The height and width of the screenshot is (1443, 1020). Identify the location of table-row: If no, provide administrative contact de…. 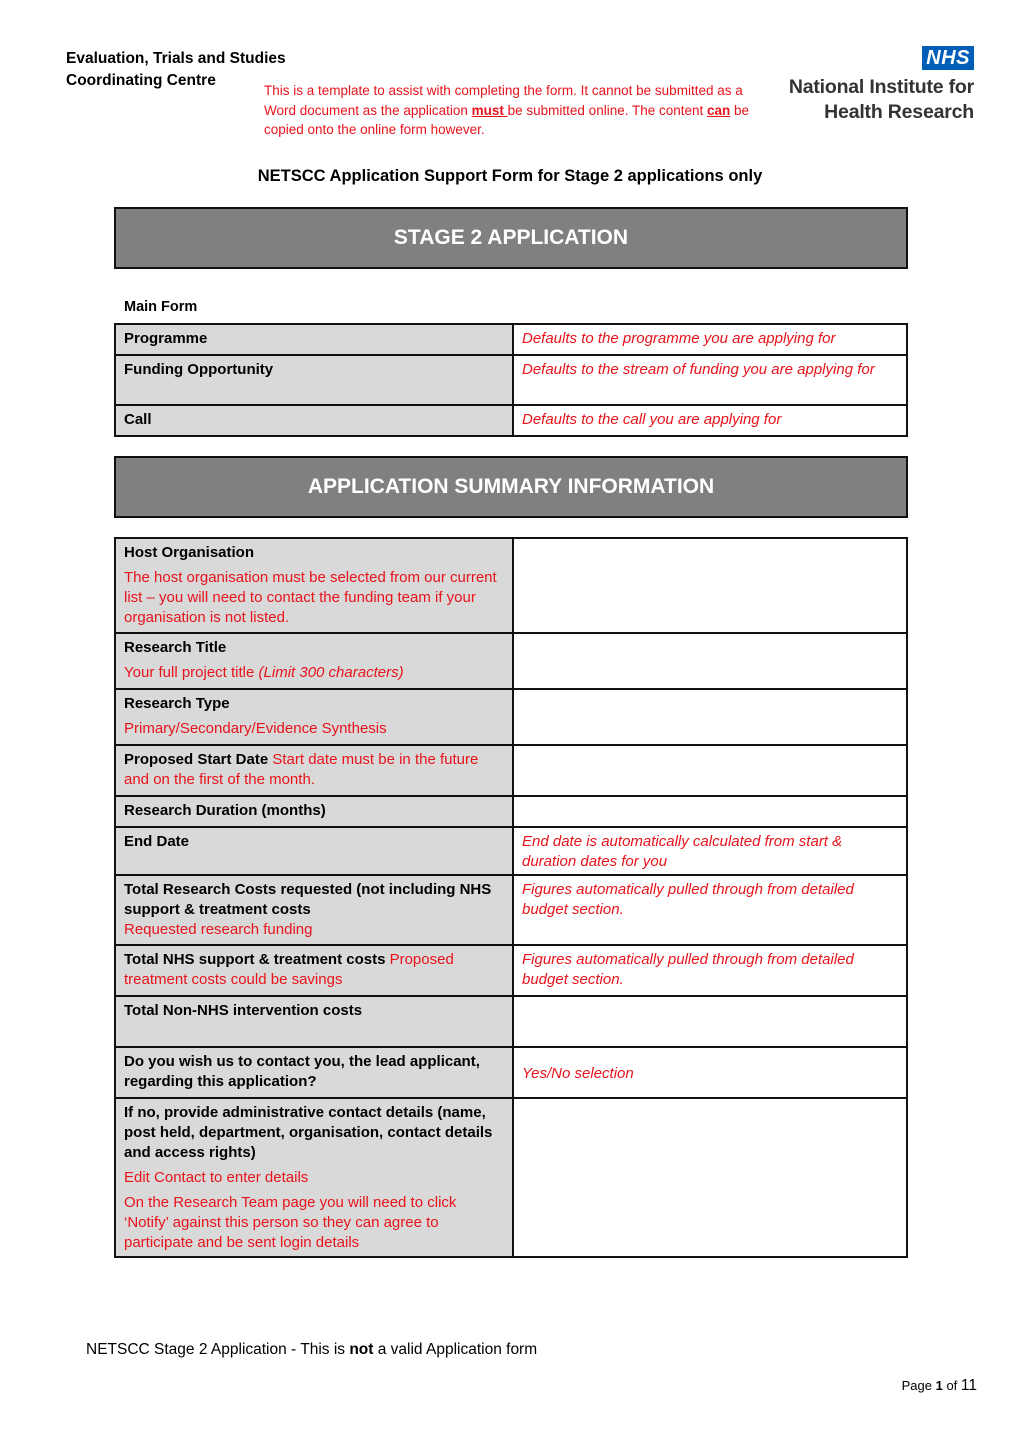
(511, 1177).